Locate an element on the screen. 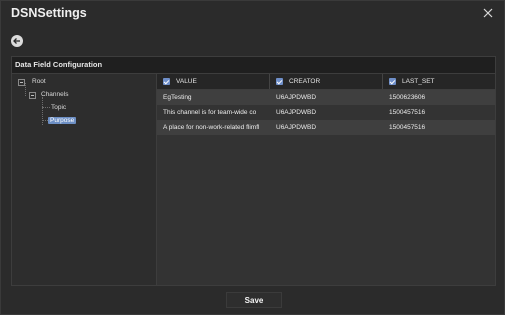 The width and height of the screenshot is (505, 315). save-button: Save is located at coordinates (254, 300).